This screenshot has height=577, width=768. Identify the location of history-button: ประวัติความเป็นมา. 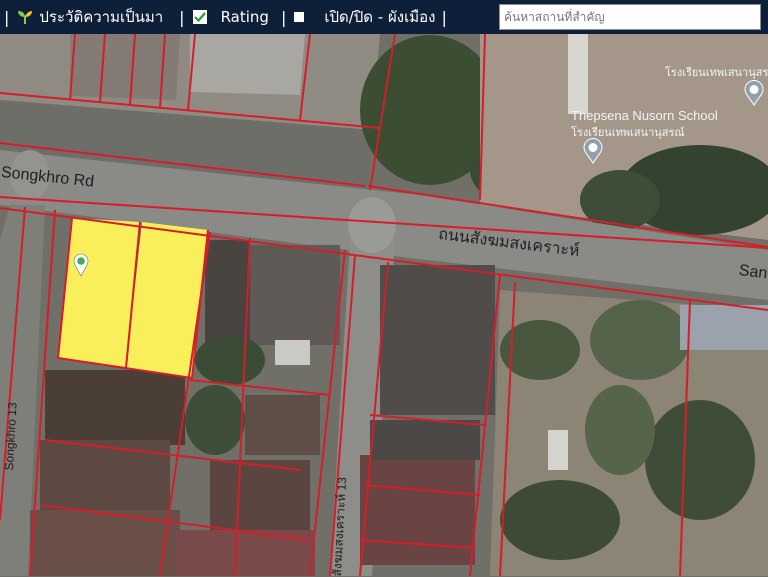
(90, 17).